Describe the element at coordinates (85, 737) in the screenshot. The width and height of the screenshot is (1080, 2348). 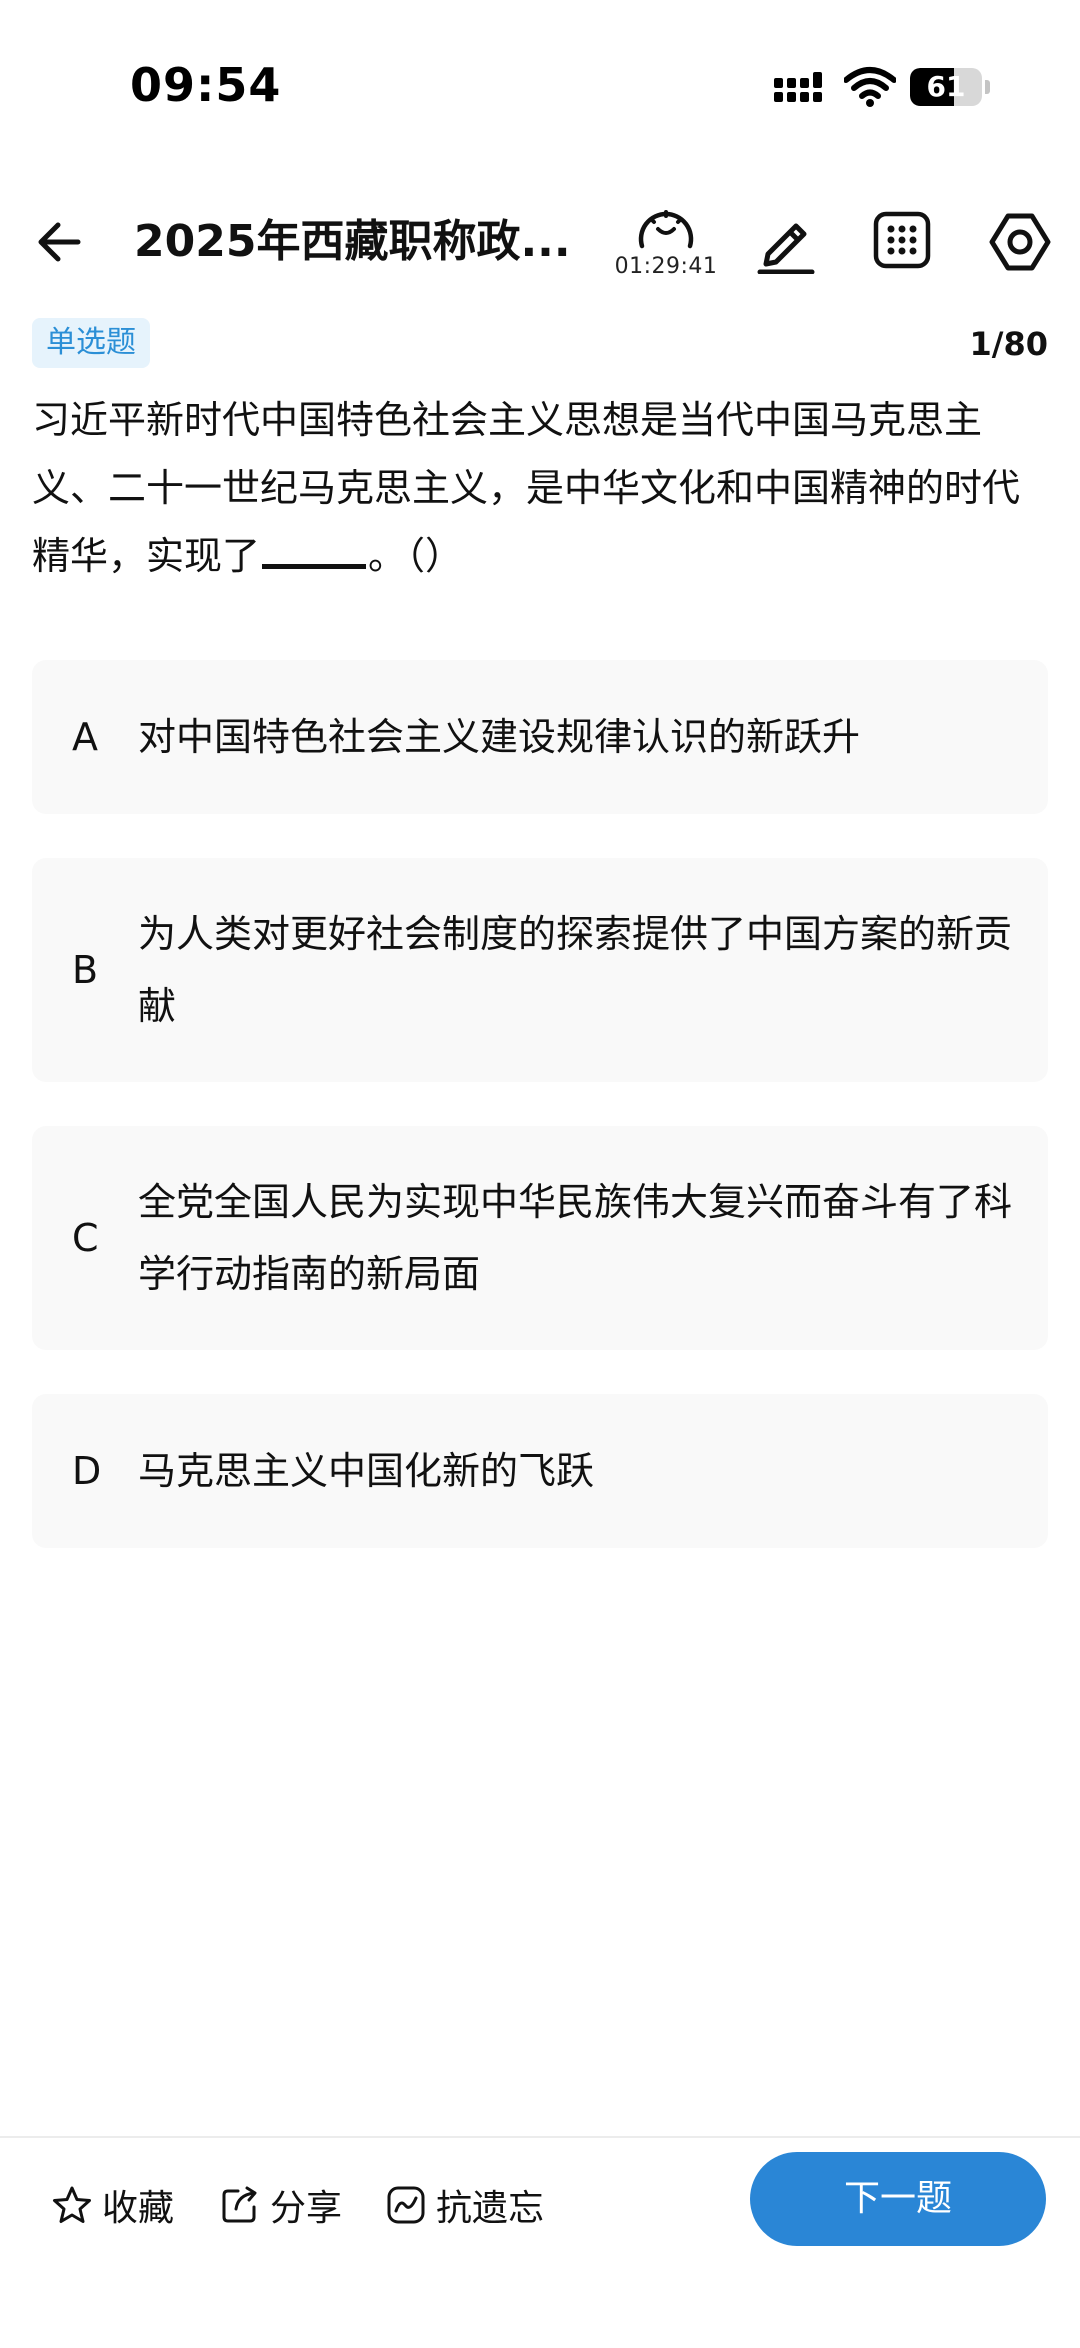
I see `option-letter: A` at that location.